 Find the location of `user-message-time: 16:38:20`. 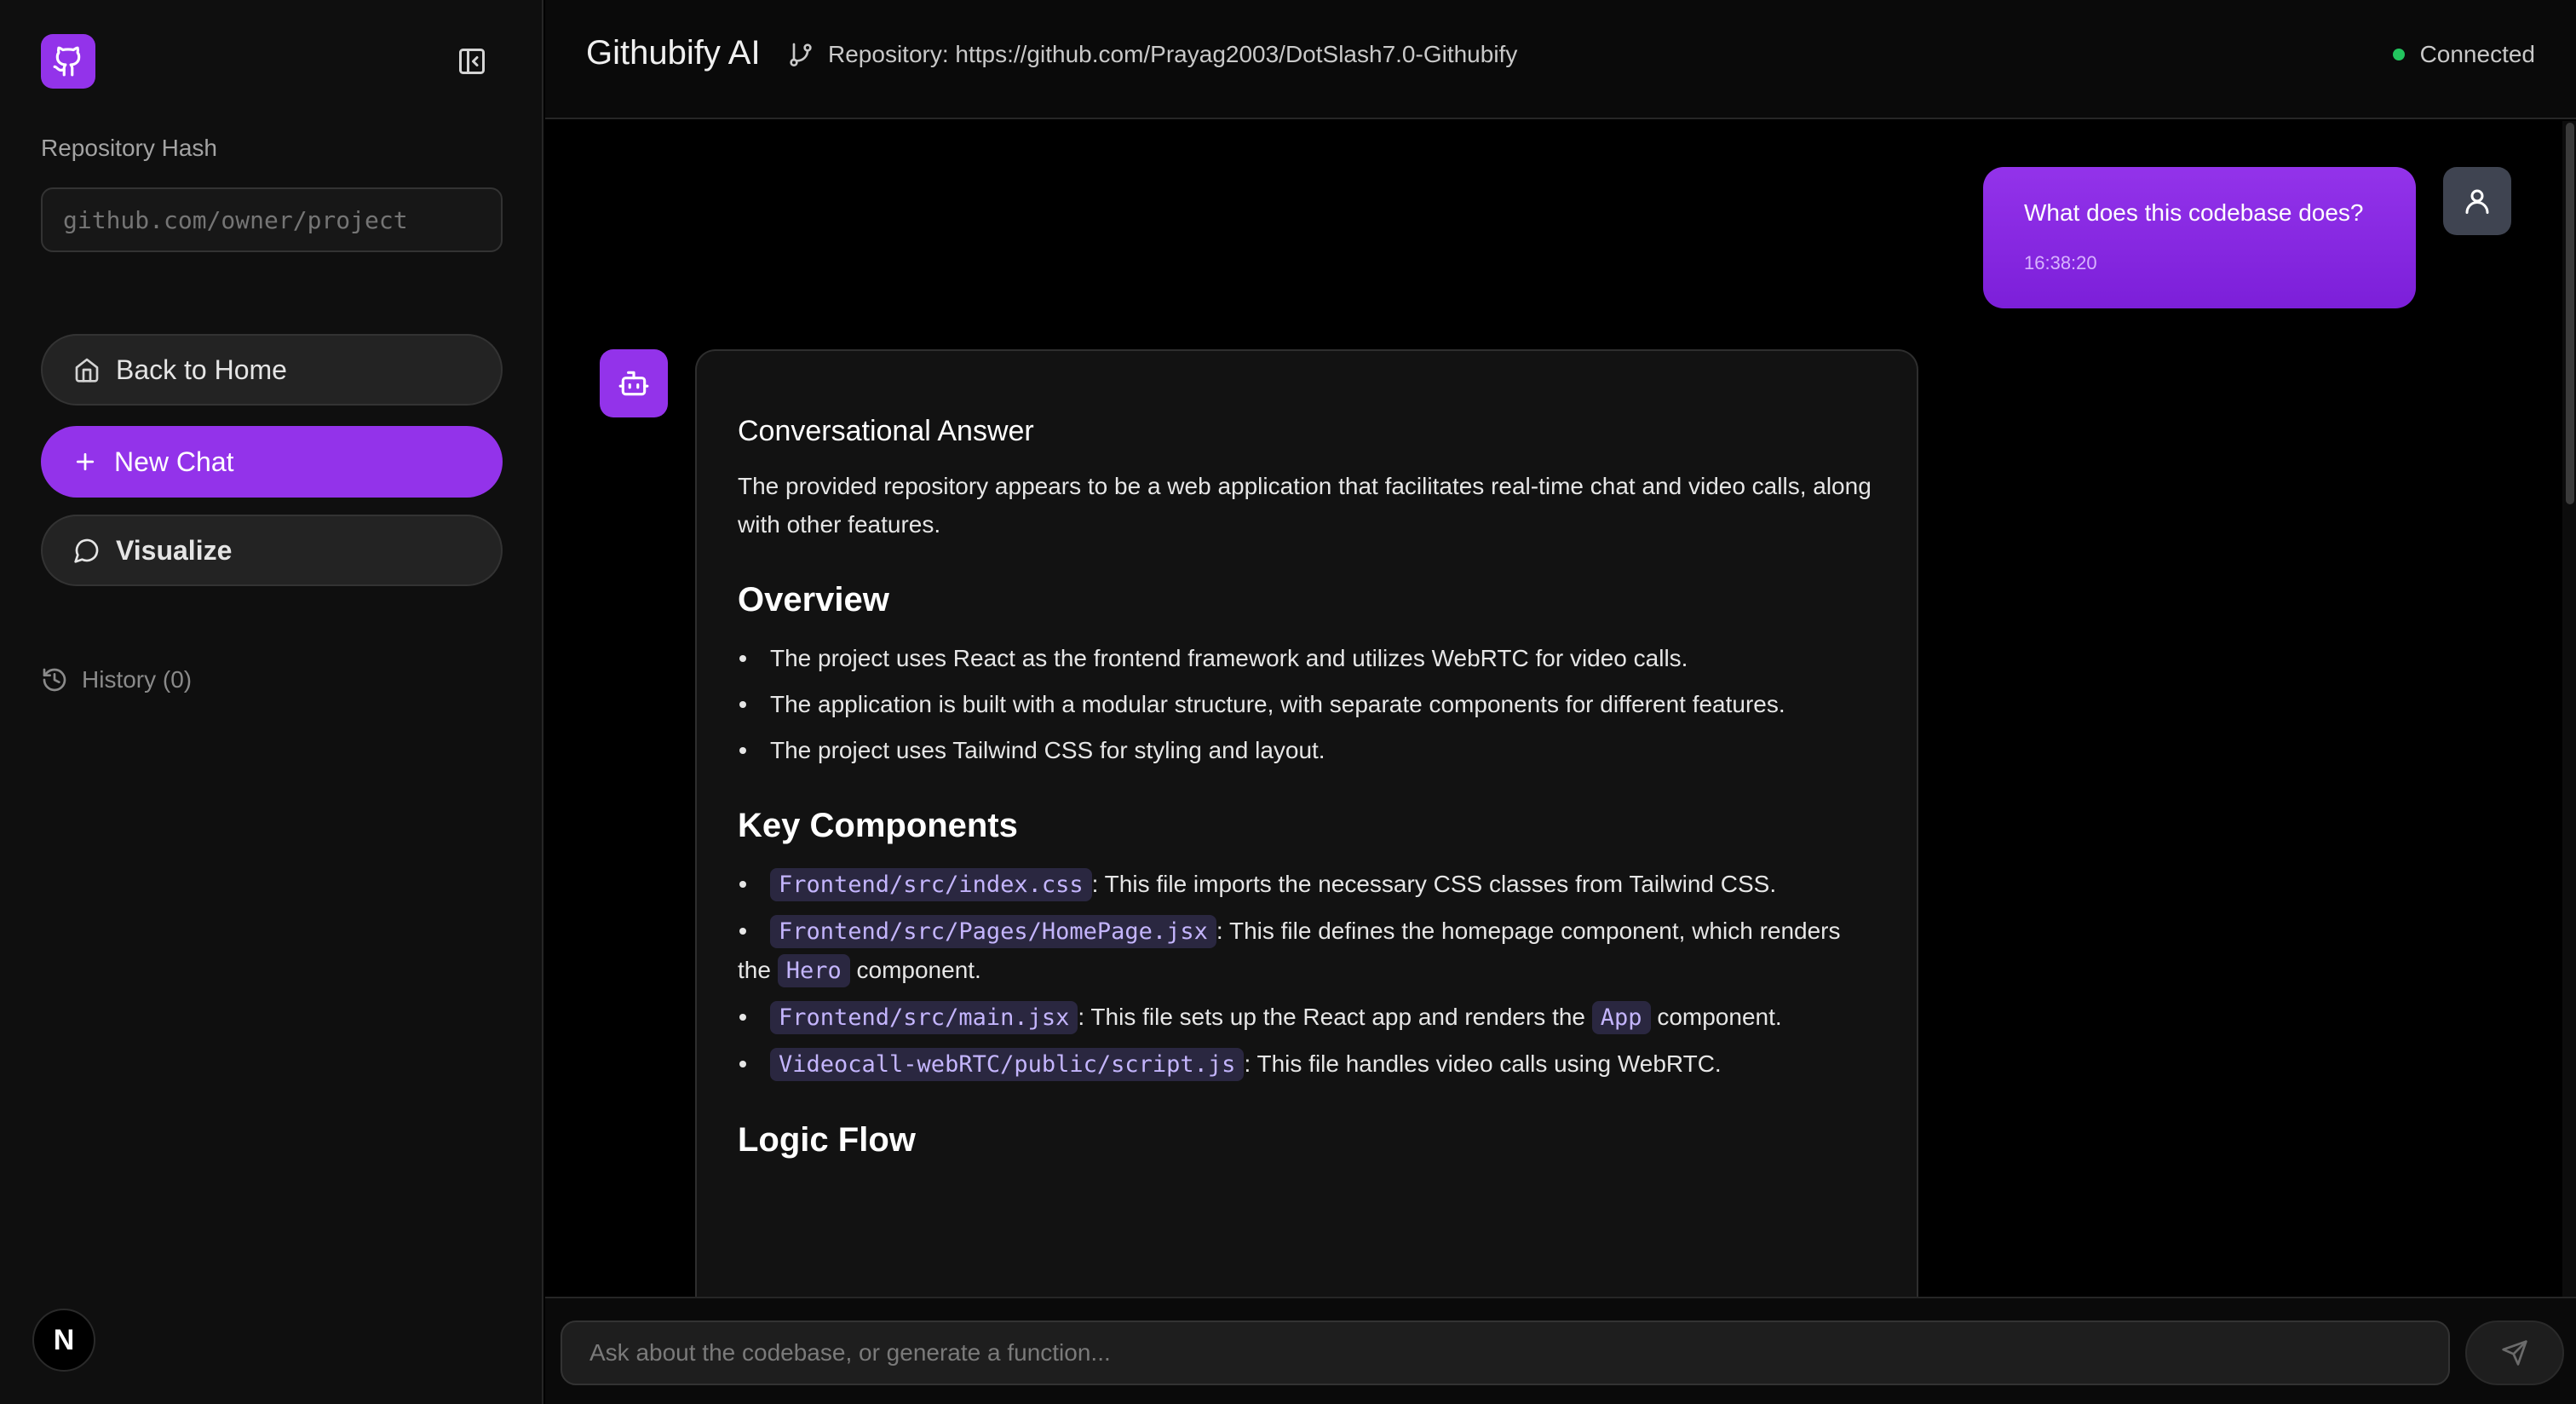

user-message-time: 16:38:20 is located at coordinates (2061, 262).